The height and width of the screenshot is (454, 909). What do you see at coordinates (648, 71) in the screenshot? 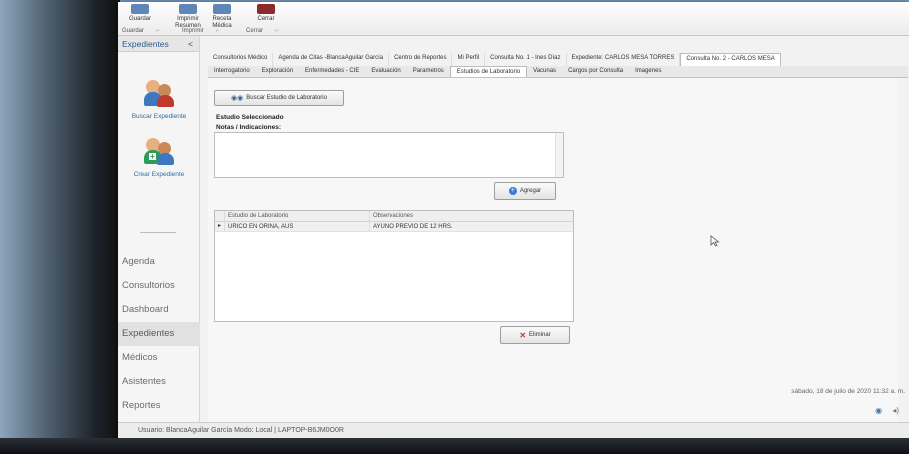
I see `tab-imagenes: Imagenes` at bounding box center [648, 71].